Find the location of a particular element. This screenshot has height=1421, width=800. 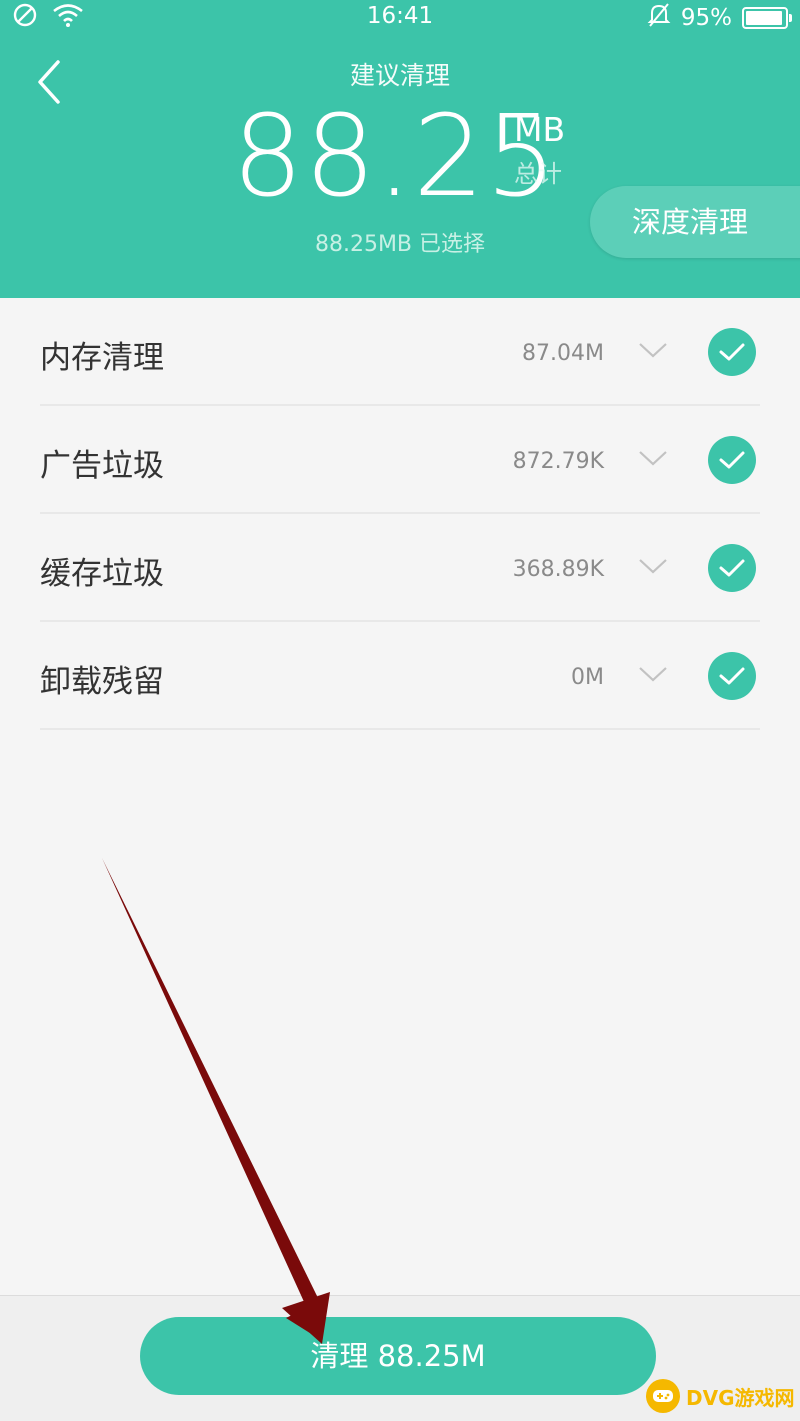

total-label: 总计 is located at coordinates (538, 174).